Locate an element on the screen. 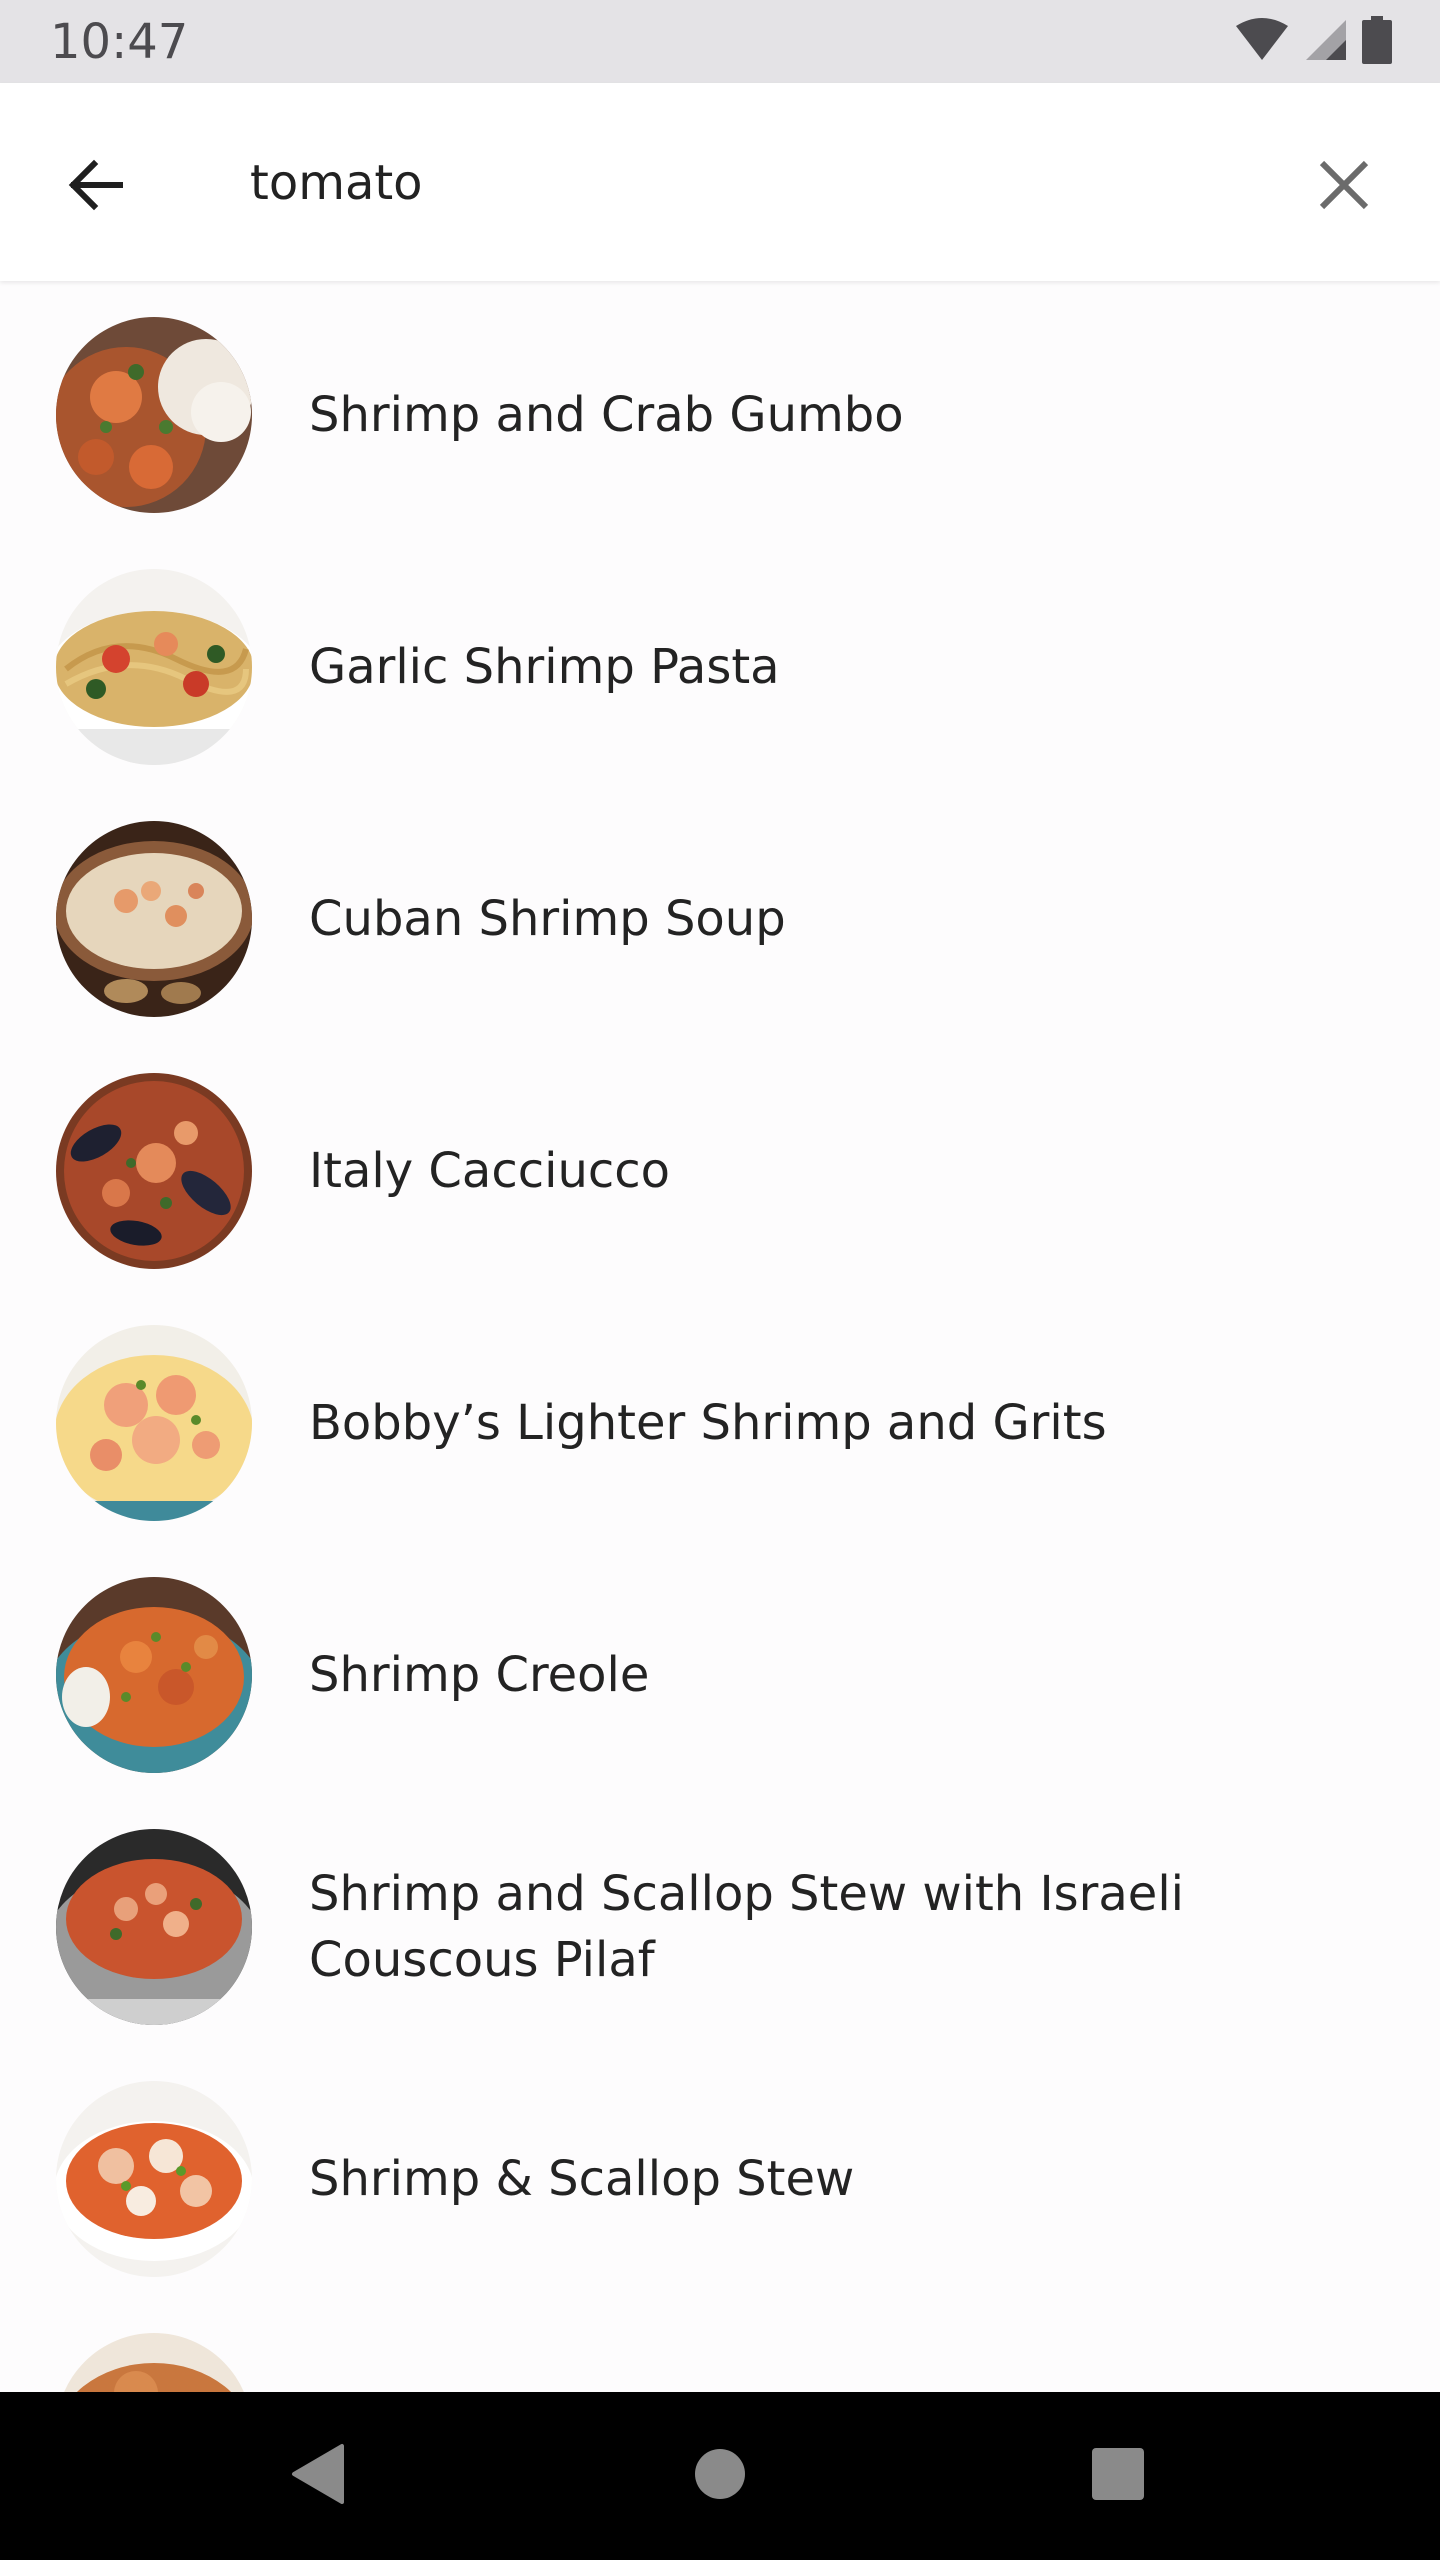 The image size is (1440, 2560). recipe-title: Shrimp and Crab Gumbo is located at coordinates (606, 415).